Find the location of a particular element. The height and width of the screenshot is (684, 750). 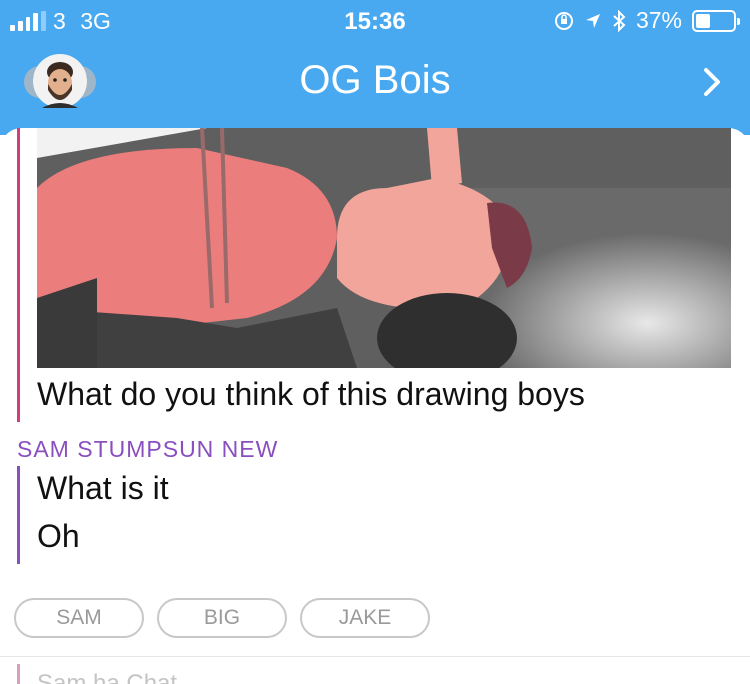

status-bar: 3 3G 15:36 37% is located at coordinates (375, 20).